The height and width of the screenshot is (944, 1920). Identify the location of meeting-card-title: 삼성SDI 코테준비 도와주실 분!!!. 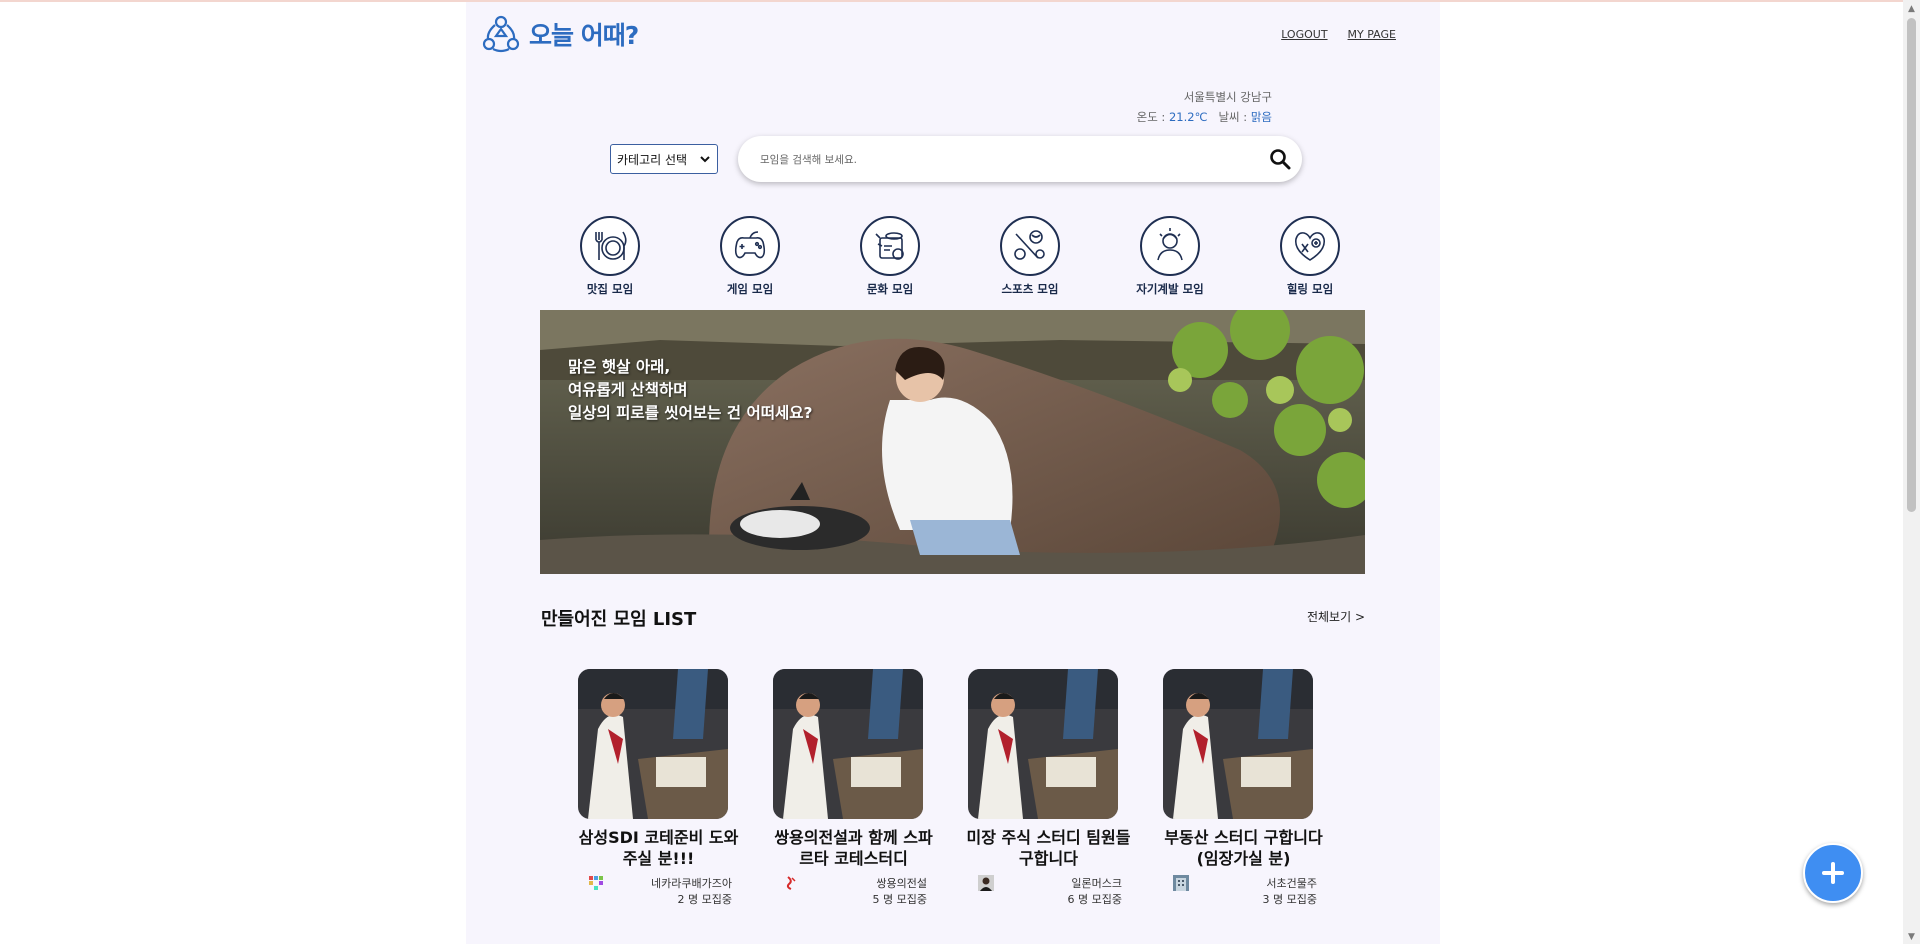
(658, 848).